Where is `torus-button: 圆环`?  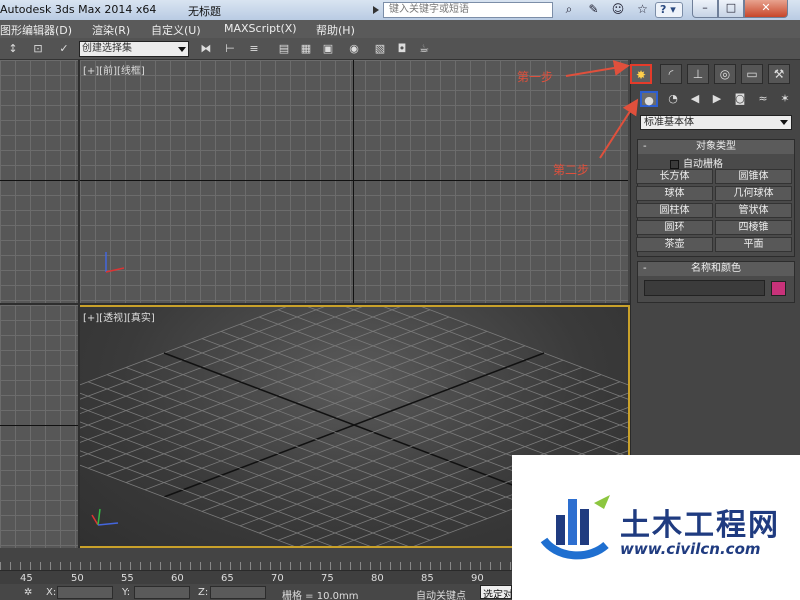
torus-button: 圆环 is located at coordinates (674, 227).